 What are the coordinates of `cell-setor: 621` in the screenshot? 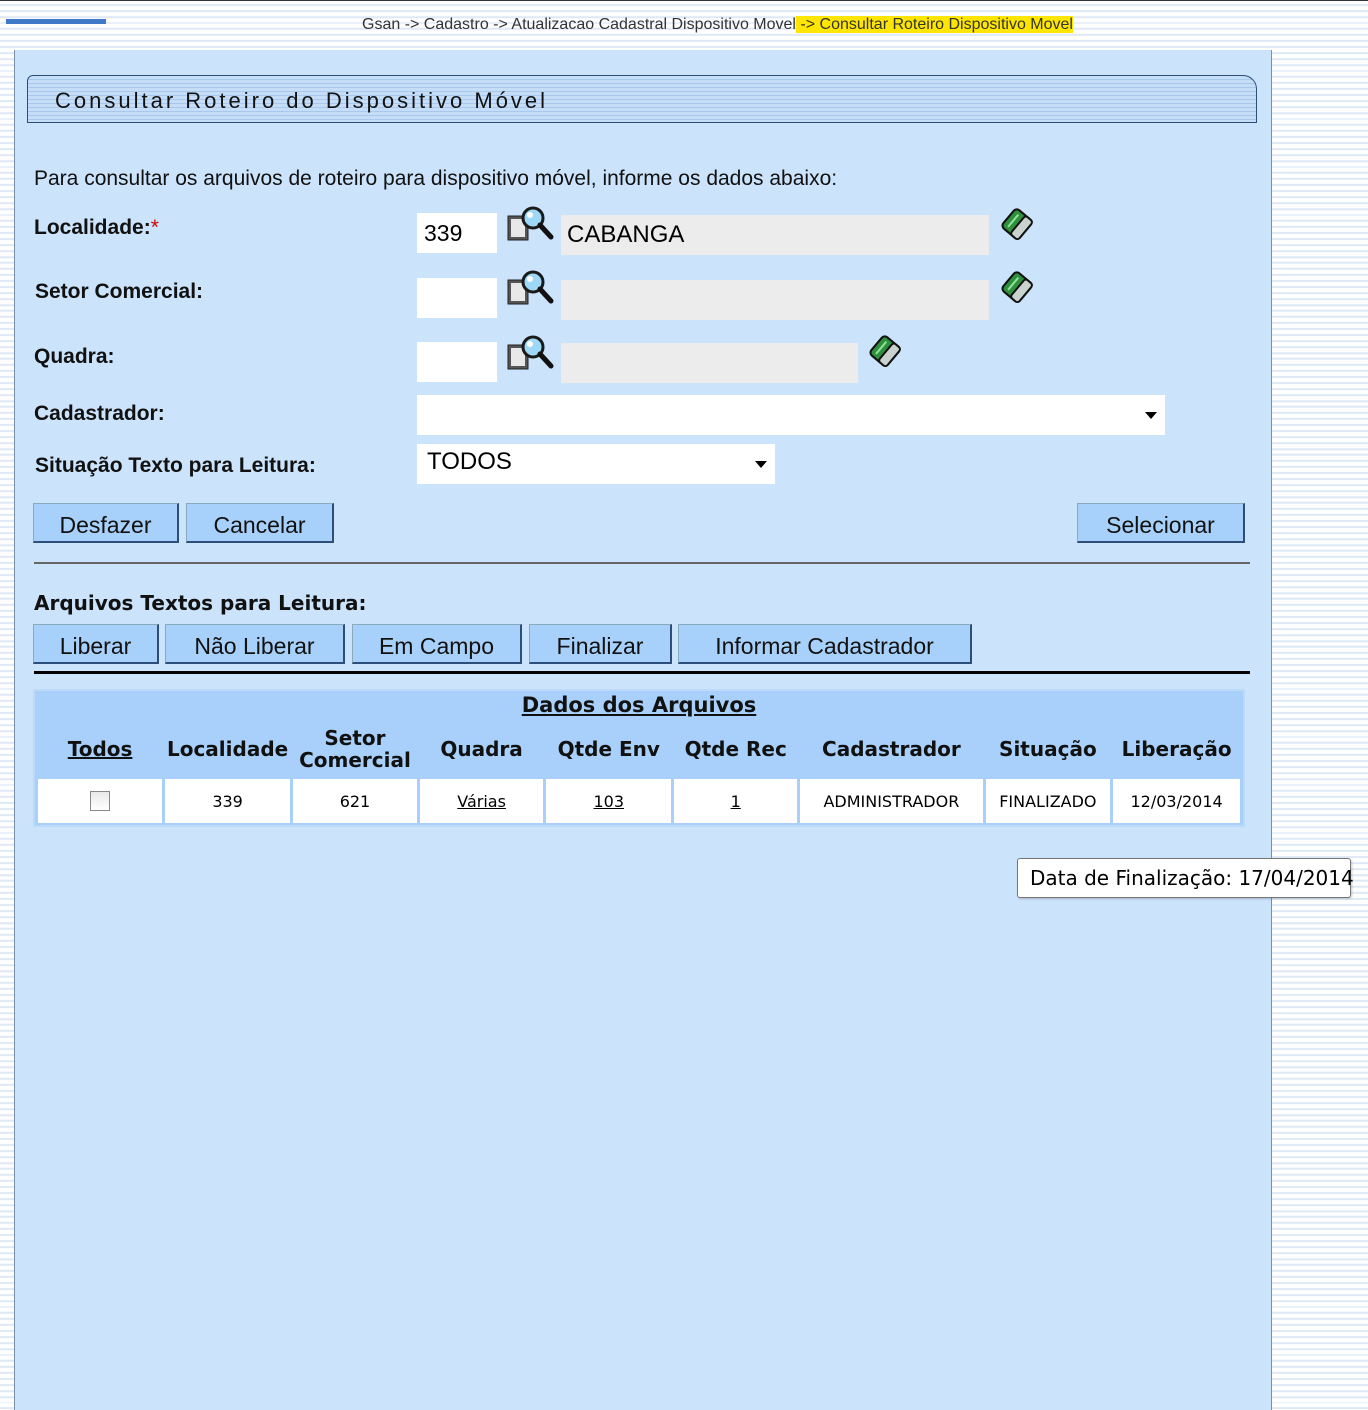 It's located at (355, 802).